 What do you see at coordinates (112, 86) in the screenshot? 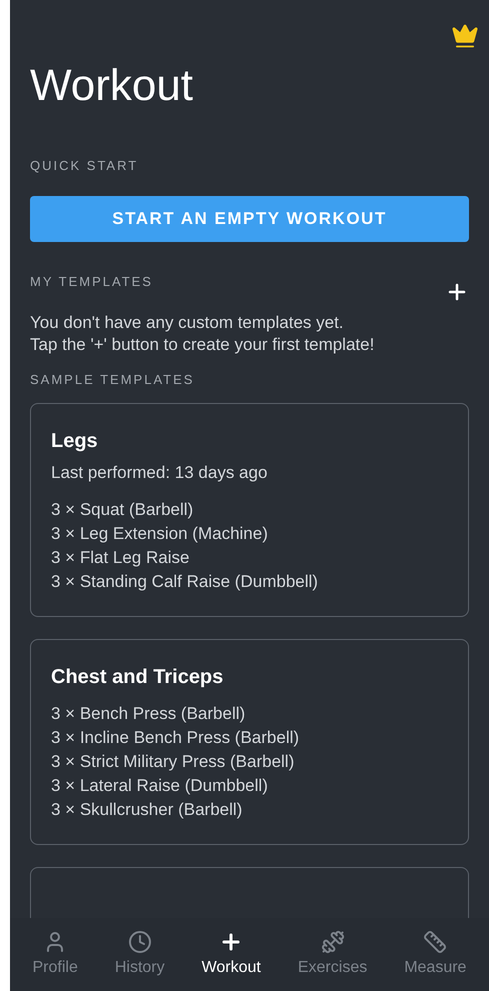
I see `page-title: Workout` at bounding box center [112, 86].